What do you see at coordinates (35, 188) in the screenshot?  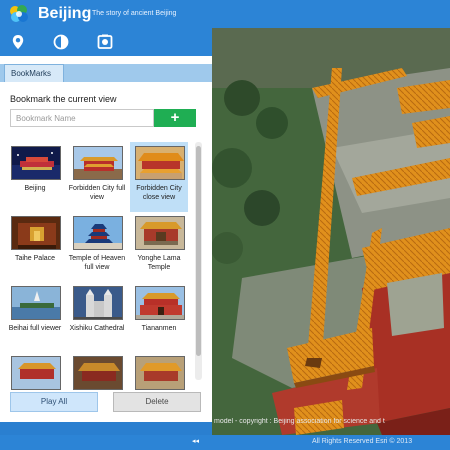 I see `bookmark-label: Beijing` at bounding box center [35, 188].